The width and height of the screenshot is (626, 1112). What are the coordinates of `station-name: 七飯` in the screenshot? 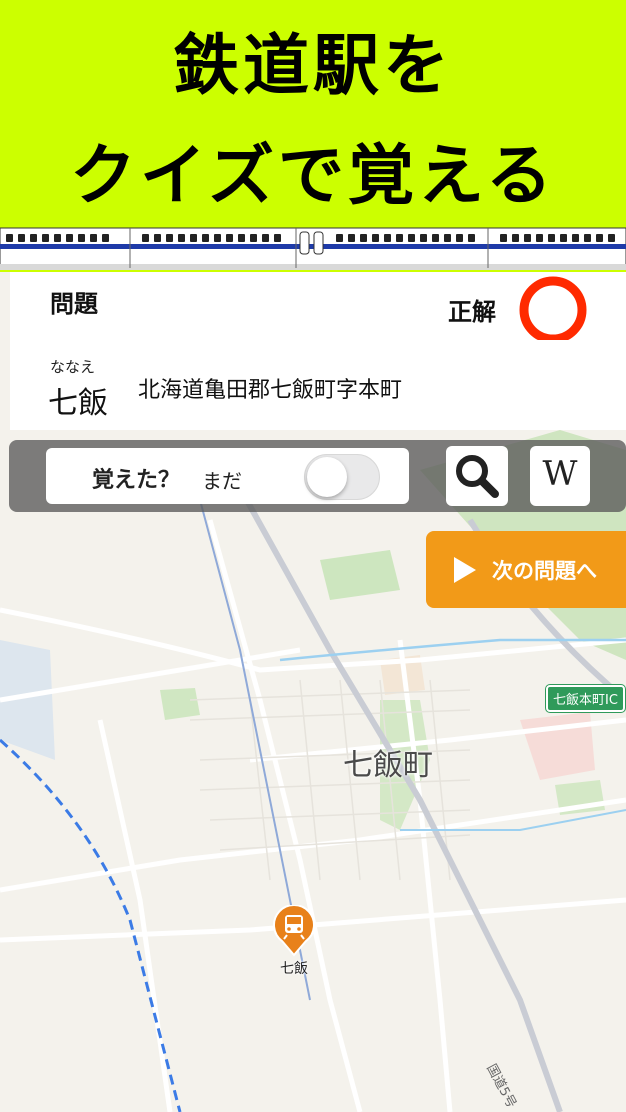 It's located at (78, 403).